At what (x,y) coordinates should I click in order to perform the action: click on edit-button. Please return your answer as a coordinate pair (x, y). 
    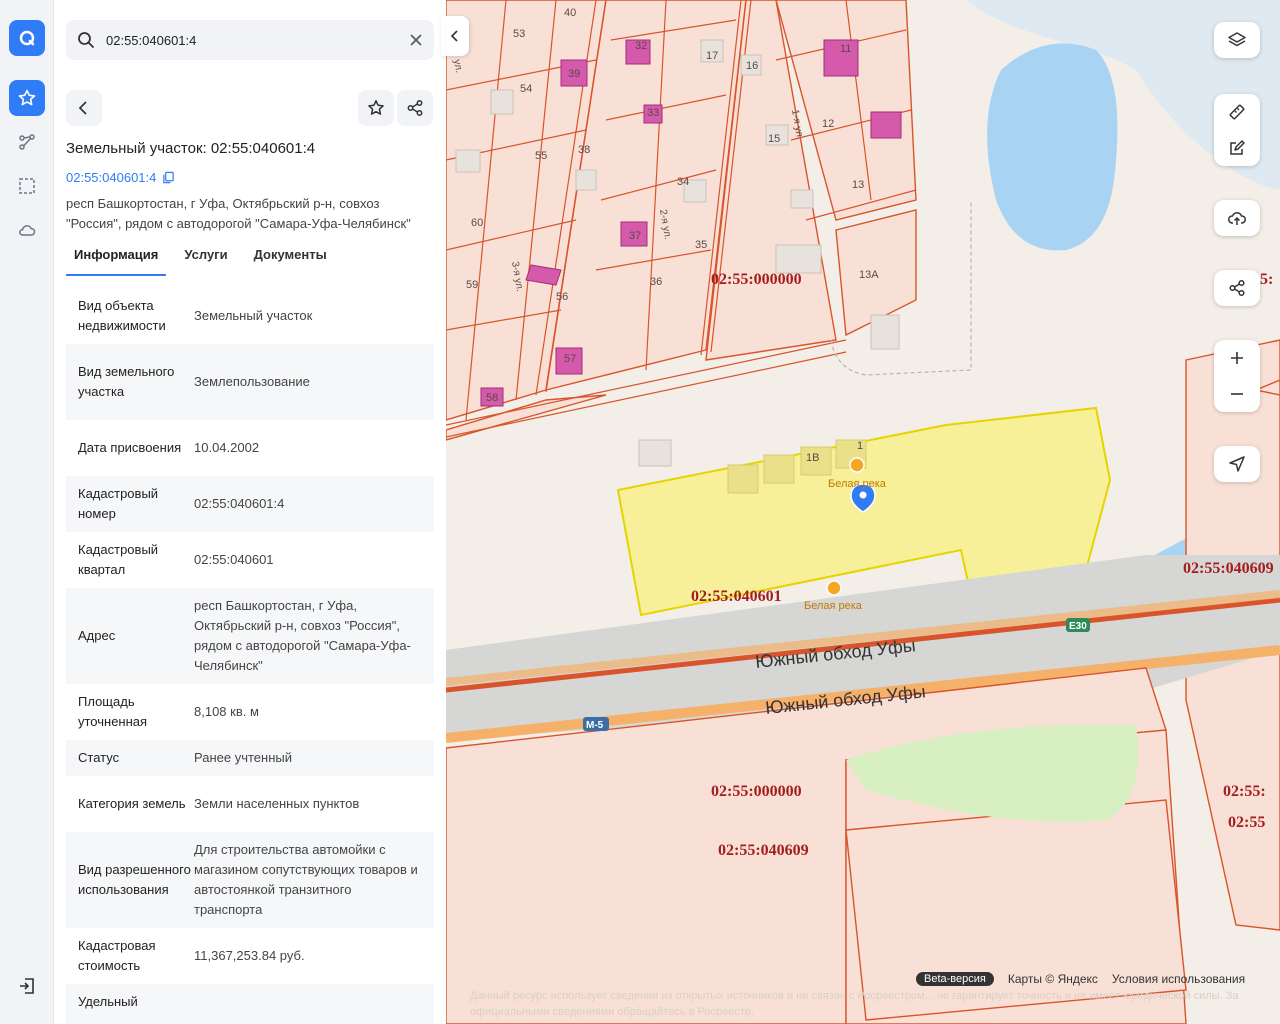
    Looking at the image, I should click on (1237, 148).